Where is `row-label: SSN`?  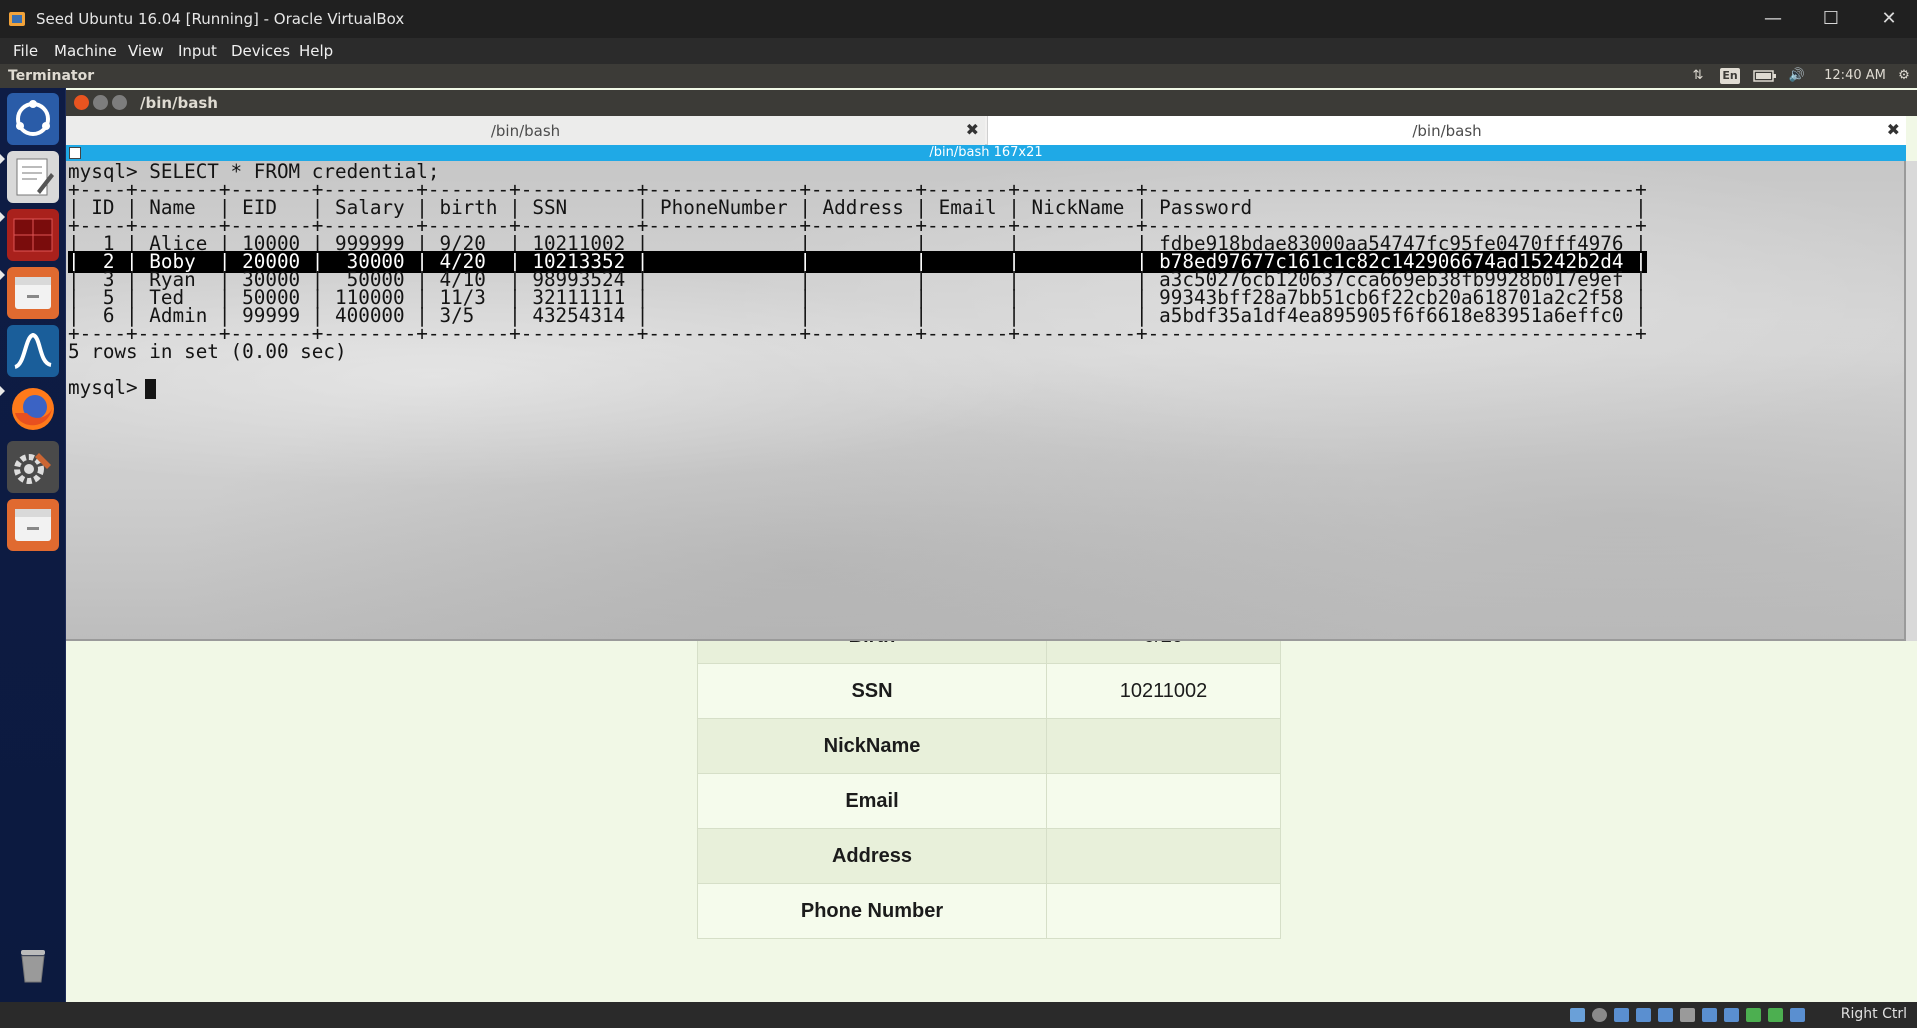
row-label: SSN is located at coordinates (872, 691).